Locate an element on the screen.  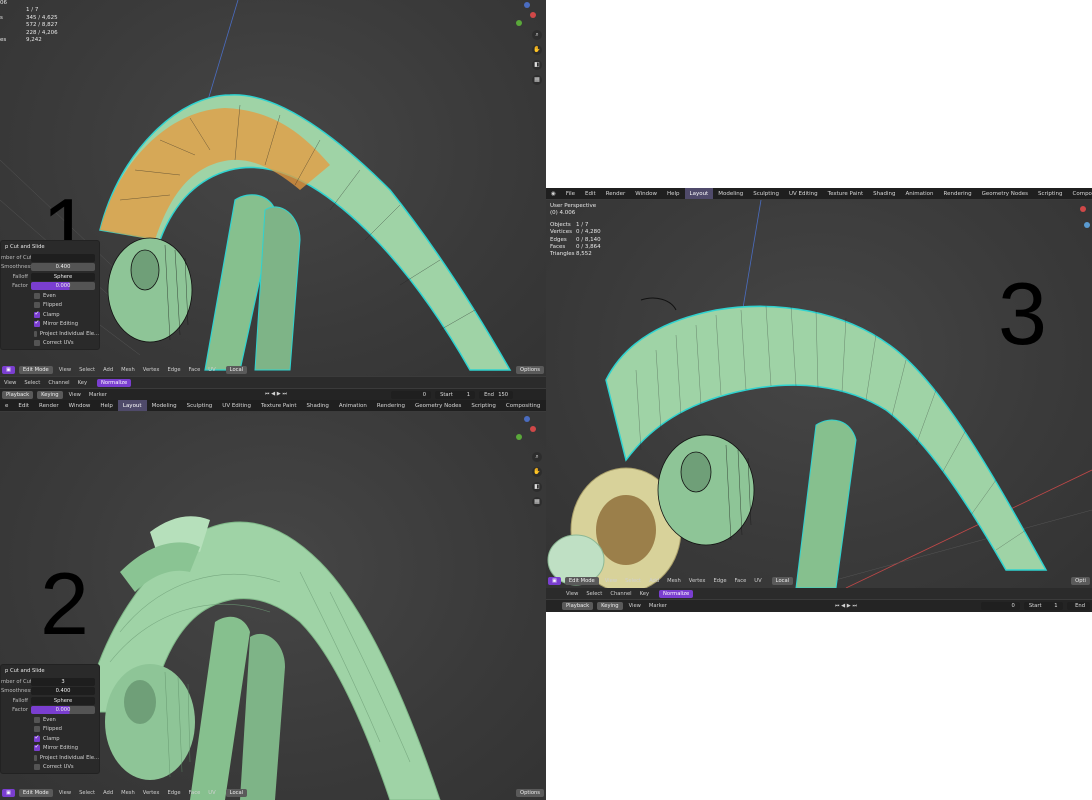
menu-file: e is located at coordinates (6, 406).